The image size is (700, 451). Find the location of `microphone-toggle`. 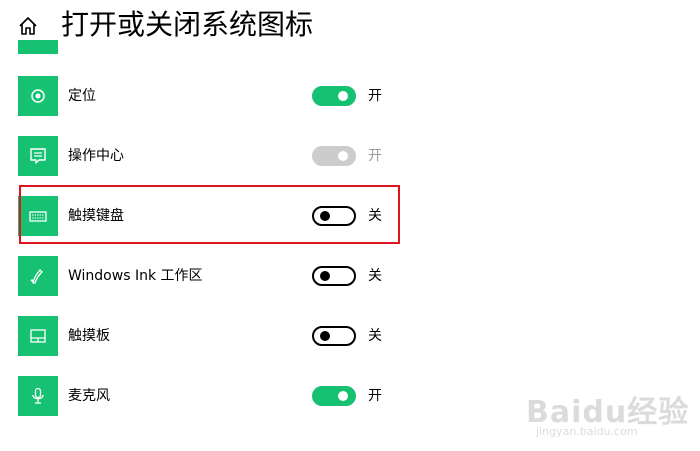

microphone-toggle is located at coordinates (334, 396).